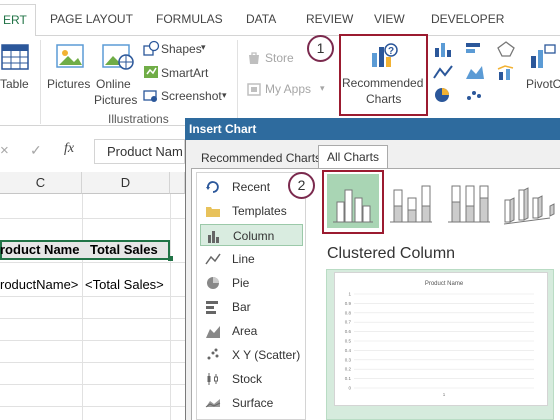  I want to click on tab-view: VIEW, so click(389, 19).